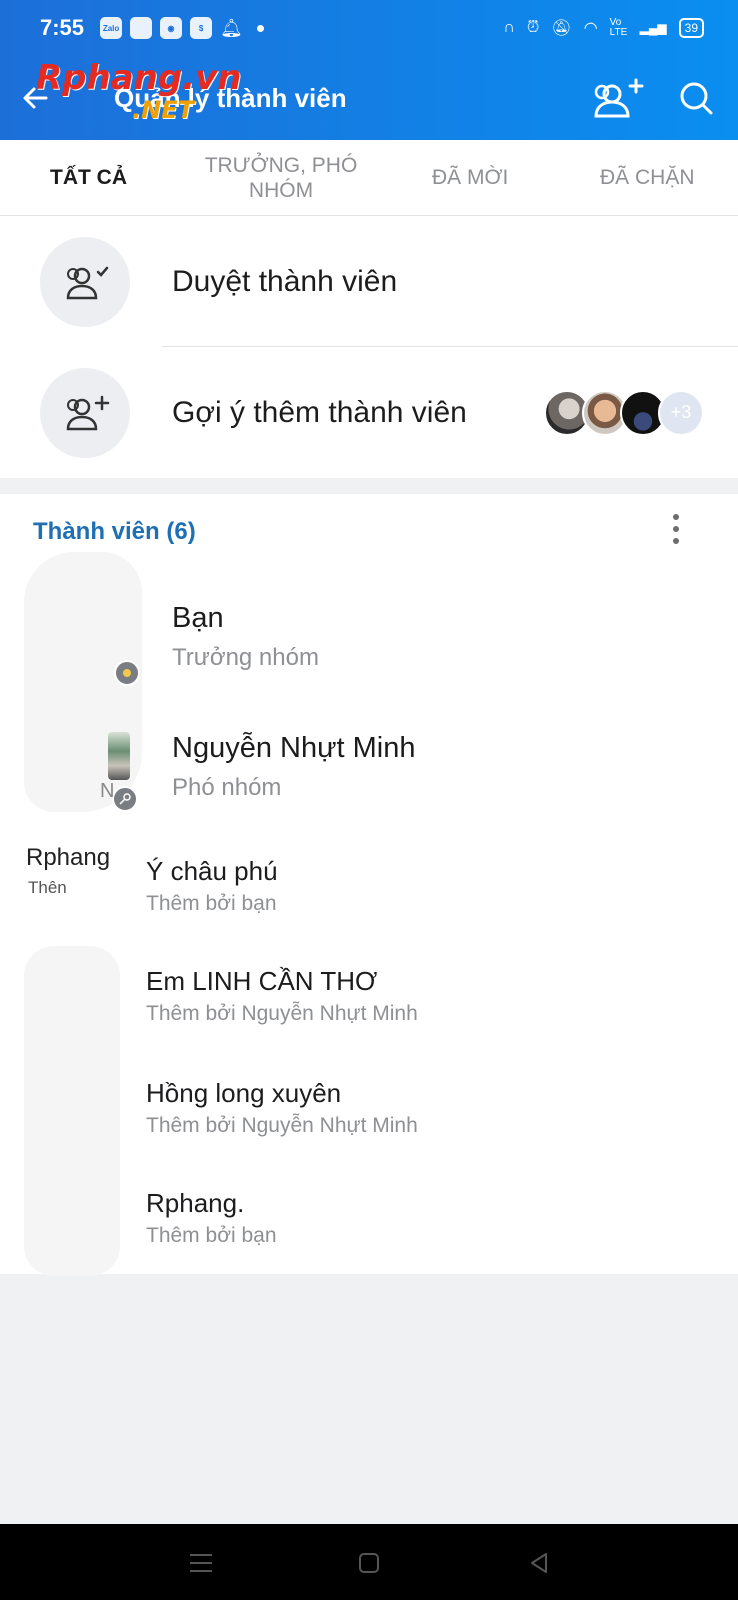 The height and width of the screenshot is (1600, 738). What do you see at coordinates (509, 27) in the screenshot?
I see `headset-icon: ∩` at bounding box center [509, 27].